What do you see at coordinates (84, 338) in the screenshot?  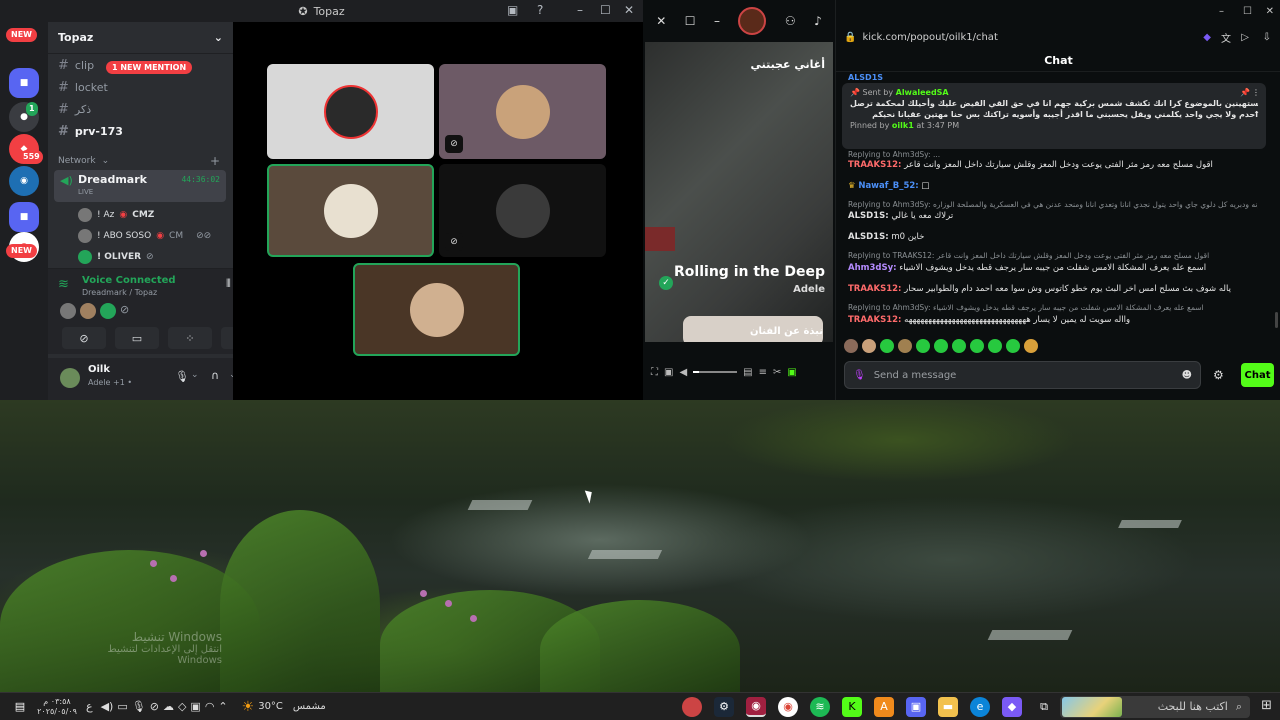 I see `camera-toggle-button: ⊘` at bounding box center [84, 338].